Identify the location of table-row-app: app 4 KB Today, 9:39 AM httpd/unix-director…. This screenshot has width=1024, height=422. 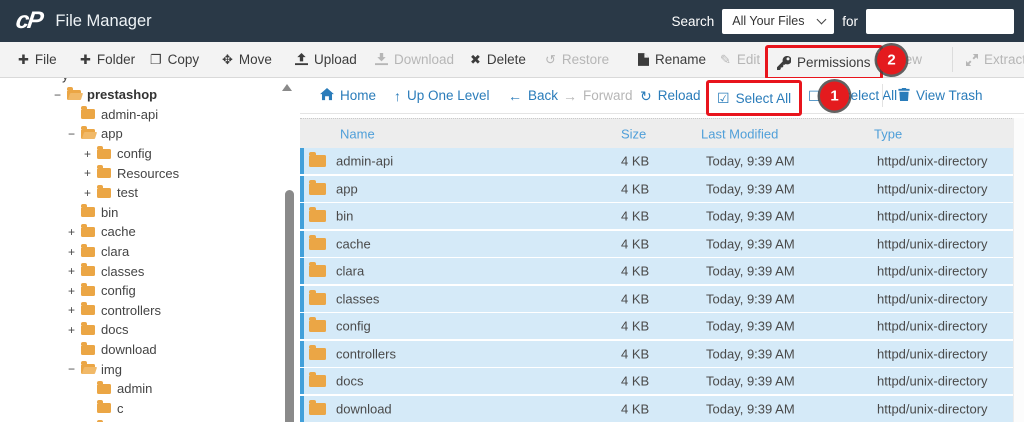
(657, 188).